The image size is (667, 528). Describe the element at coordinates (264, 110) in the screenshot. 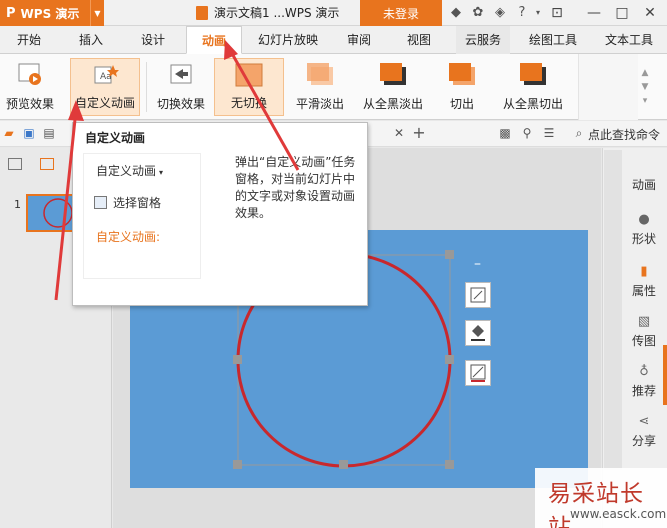

I see `arrow-to-animation-tab` at that location.